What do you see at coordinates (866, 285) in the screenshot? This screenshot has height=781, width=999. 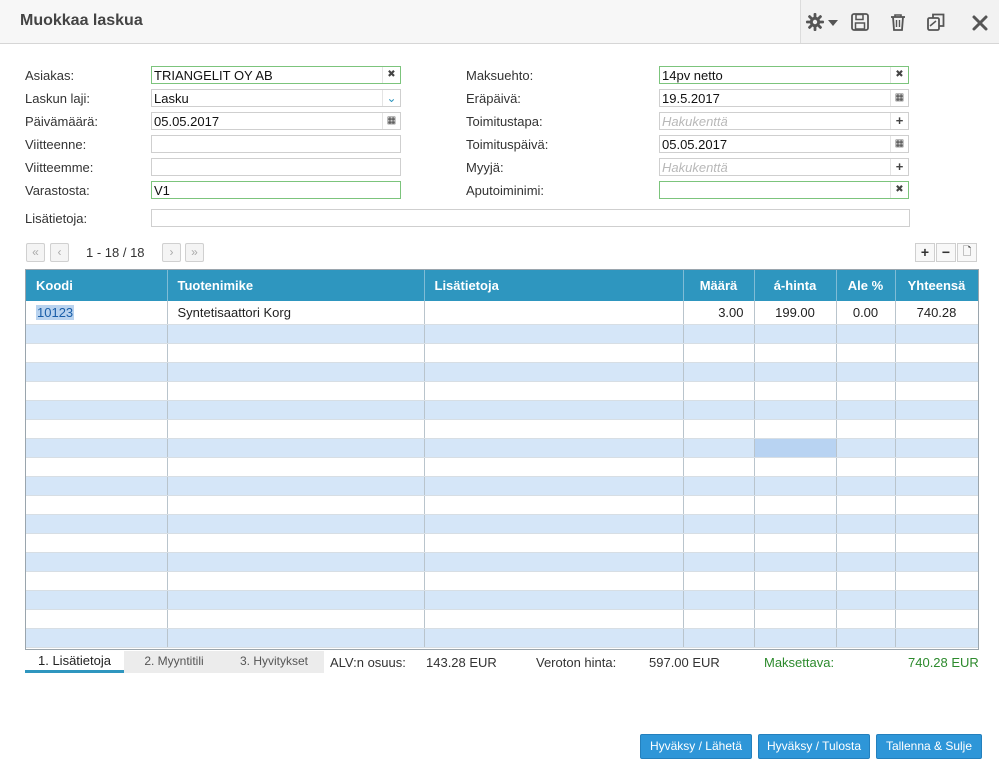 I see `col-ale: Ale %` at bounding box center [866, 285].